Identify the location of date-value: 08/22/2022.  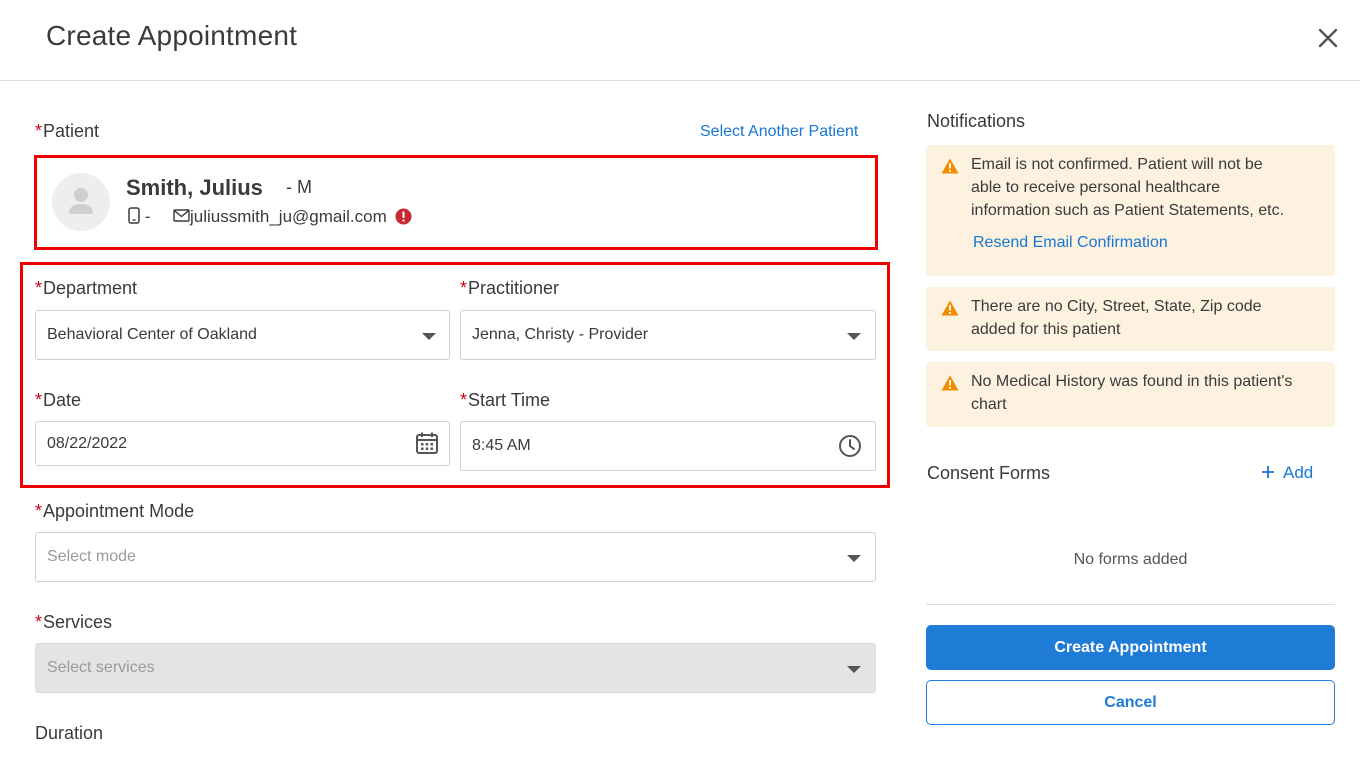
(87, 443).